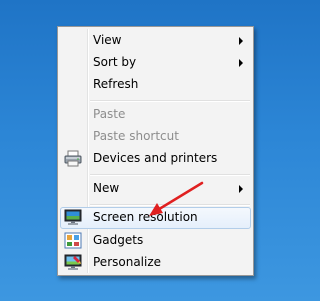 The width and height of the screenshot is (320, 301). What do you see at coordinates (107, 40) in the screenshot?
I see `menu-item-label: View` at bounding box center [107, 40].